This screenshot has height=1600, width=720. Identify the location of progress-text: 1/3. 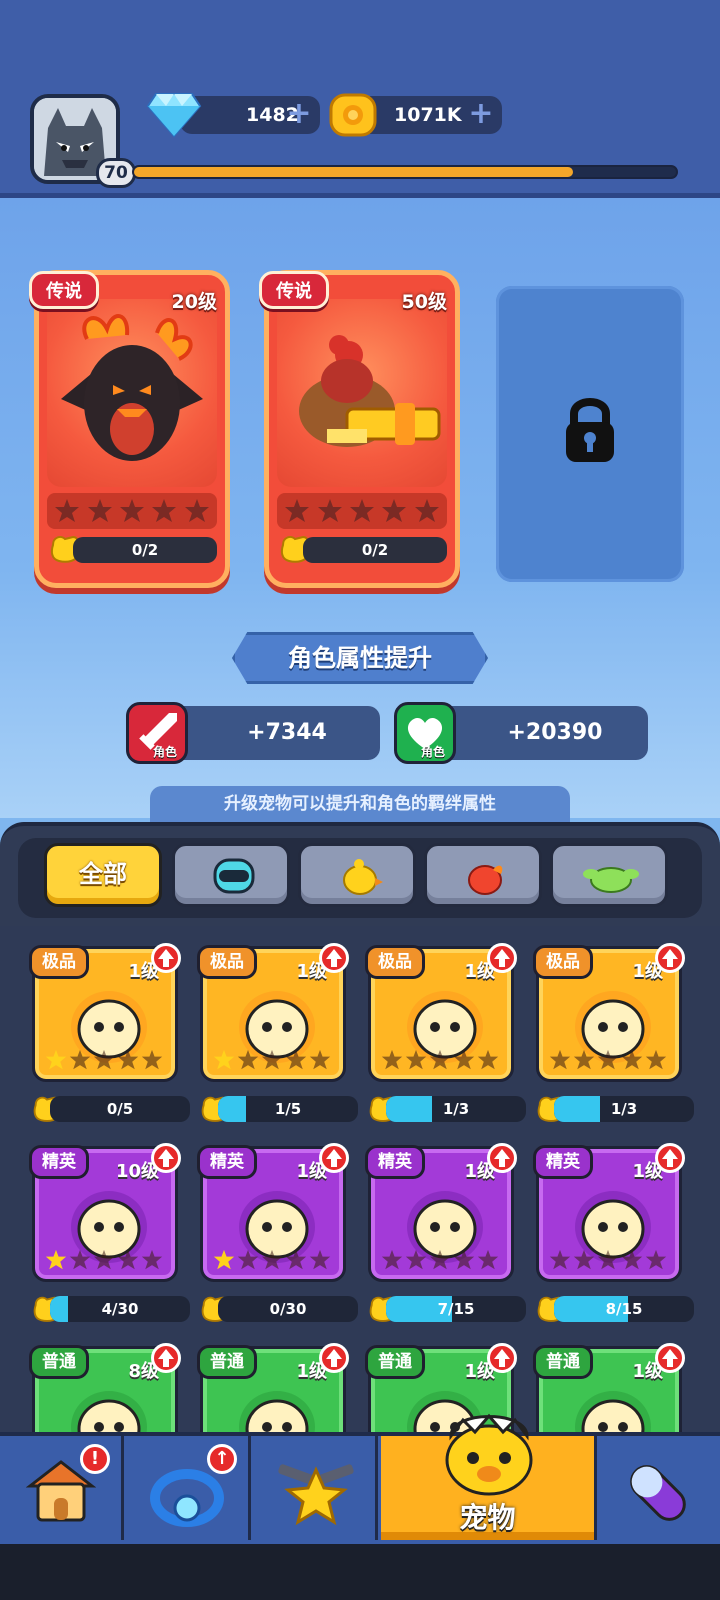
(624, 1109).